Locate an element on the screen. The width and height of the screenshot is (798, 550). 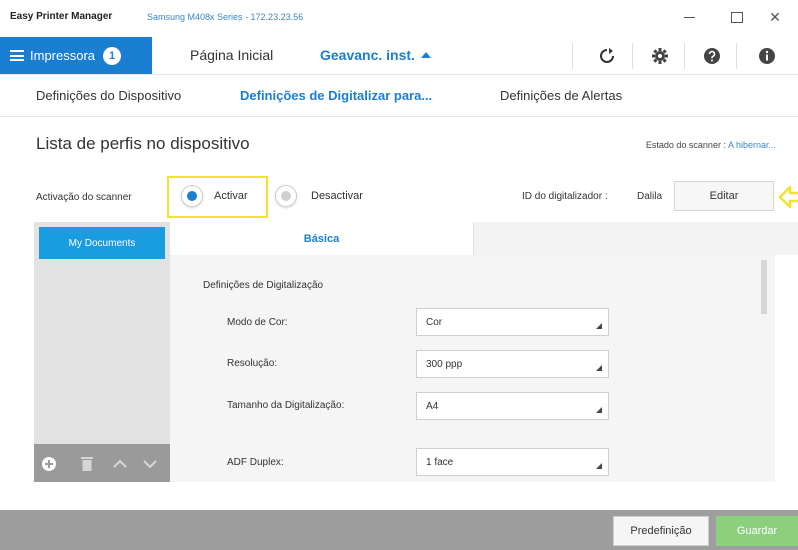
tab-basic: Básica is located at coordinates (322, 238).